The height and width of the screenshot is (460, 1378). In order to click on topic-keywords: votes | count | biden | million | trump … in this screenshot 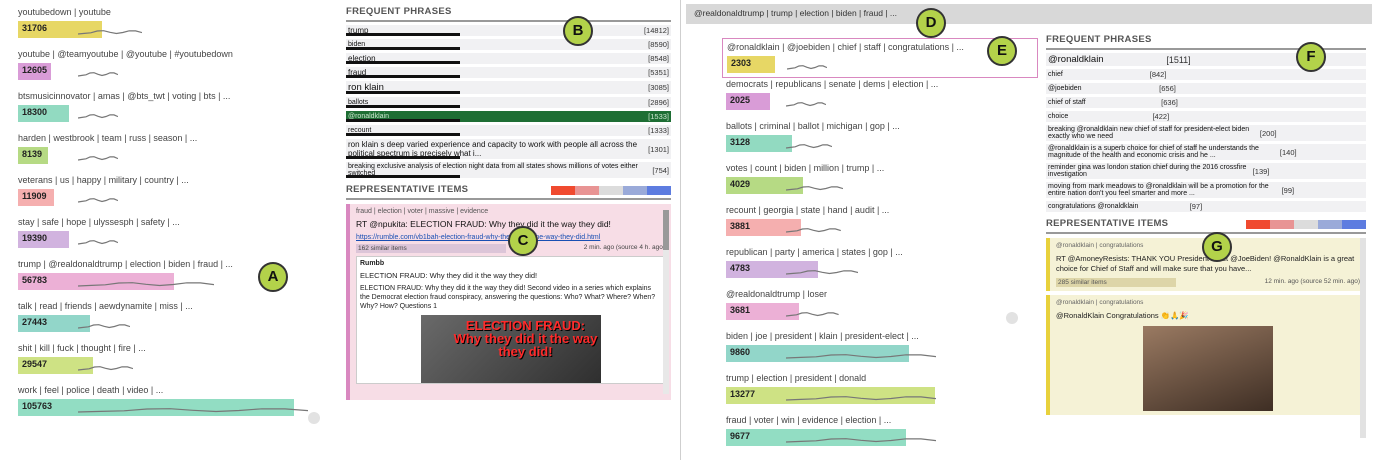, I will do `click(805, 168)`.